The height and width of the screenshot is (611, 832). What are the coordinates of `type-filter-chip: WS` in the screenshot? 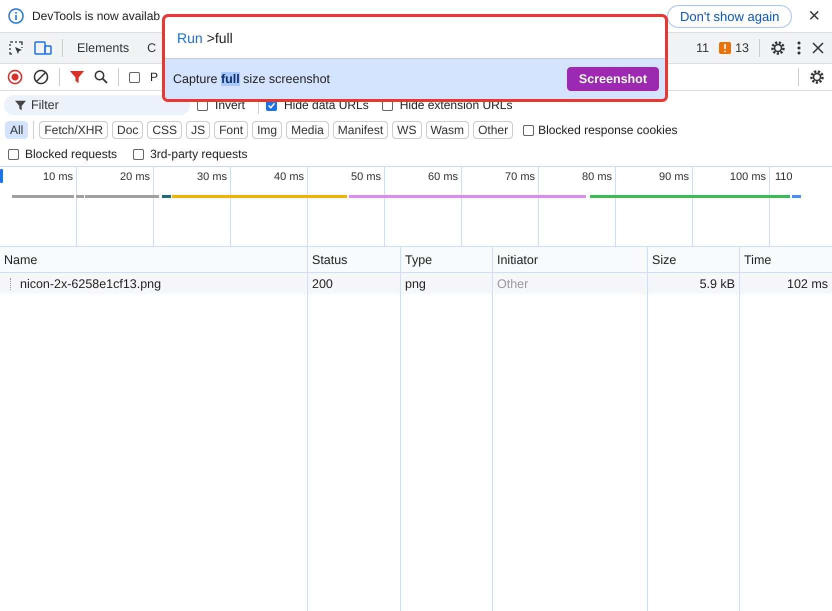 It's located at (407, 130).